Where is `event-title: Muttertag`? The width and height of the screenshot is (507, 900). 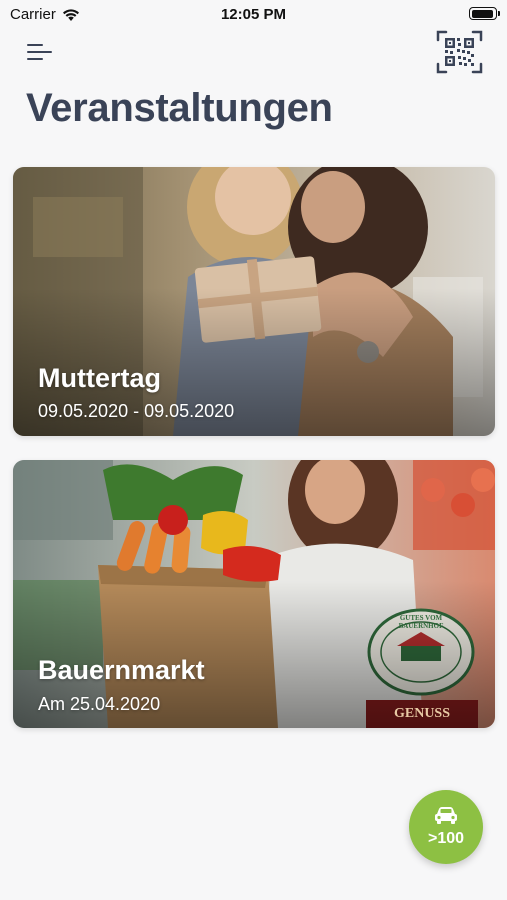
event-title: Muttertag is located at coordinates (99, 378).